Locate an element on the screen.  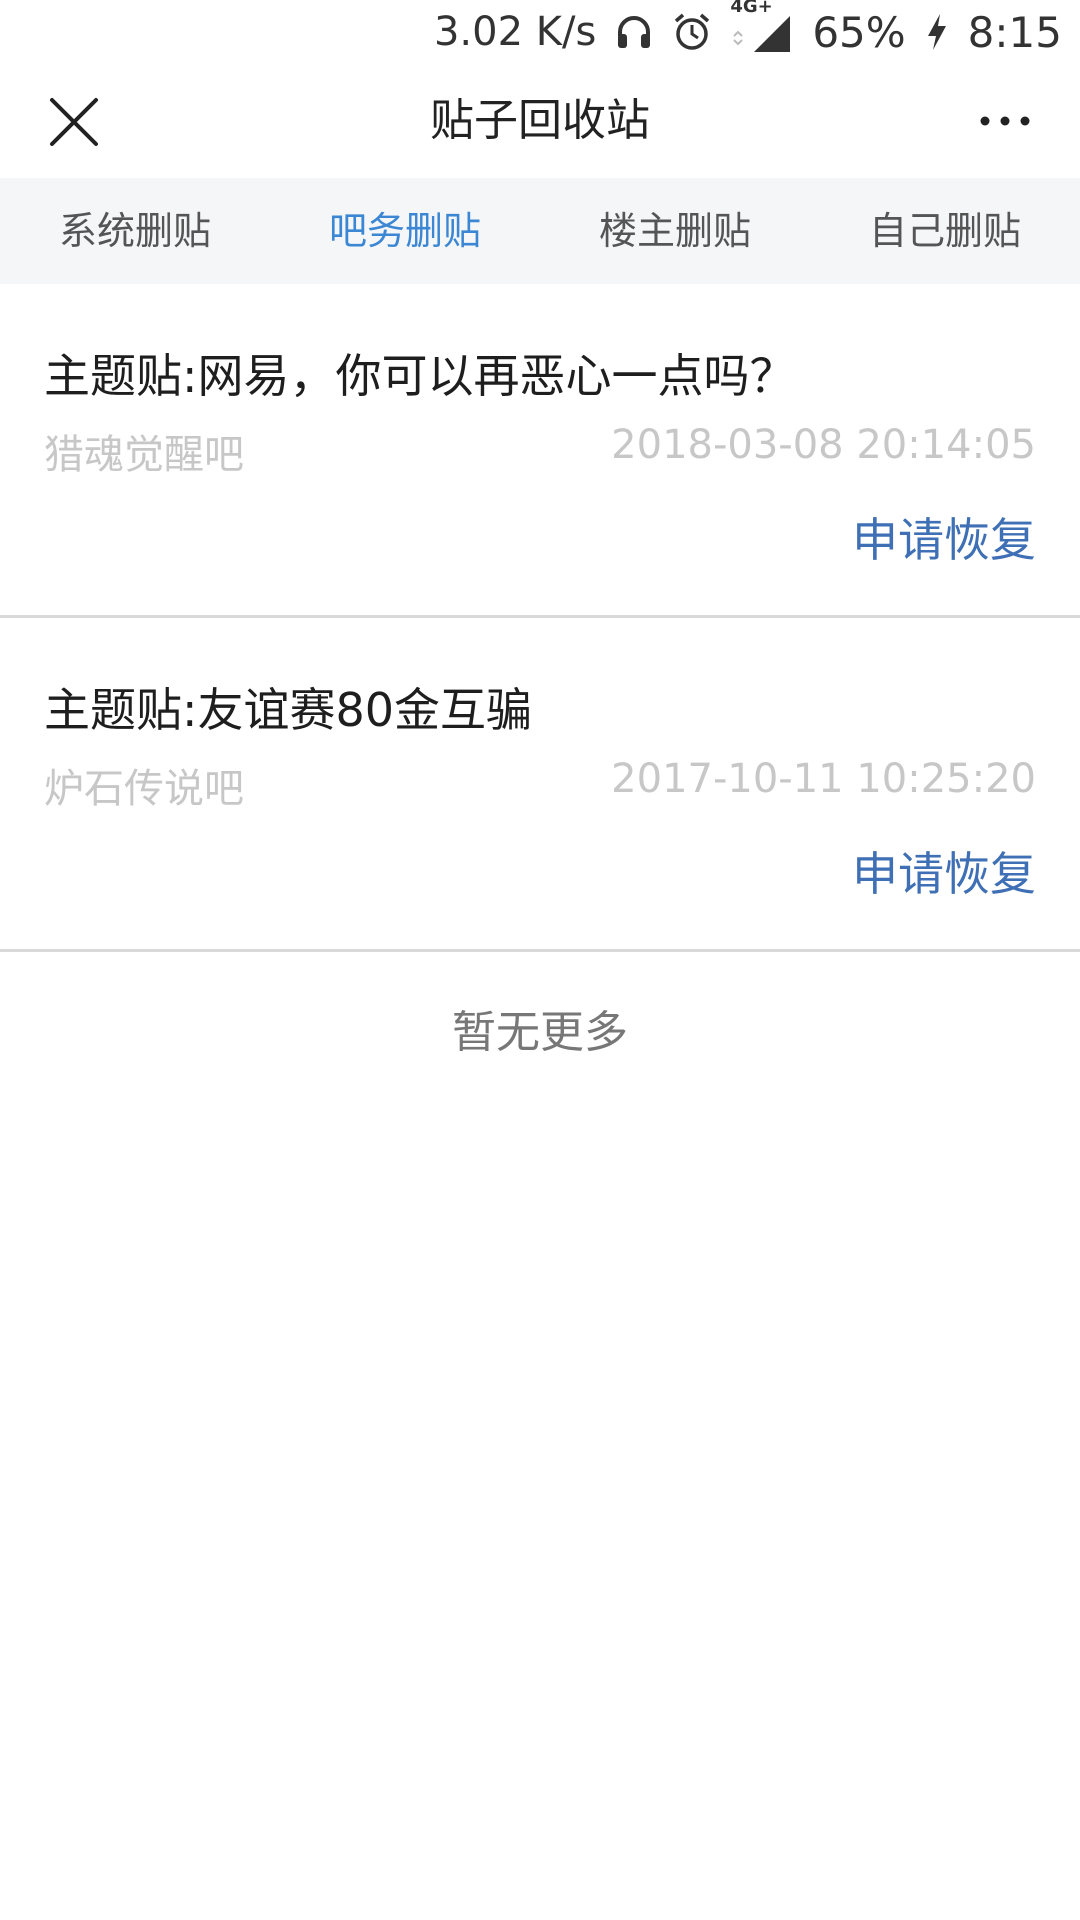
page-title: 贴子回收站 is located at coordinates (540, 120).